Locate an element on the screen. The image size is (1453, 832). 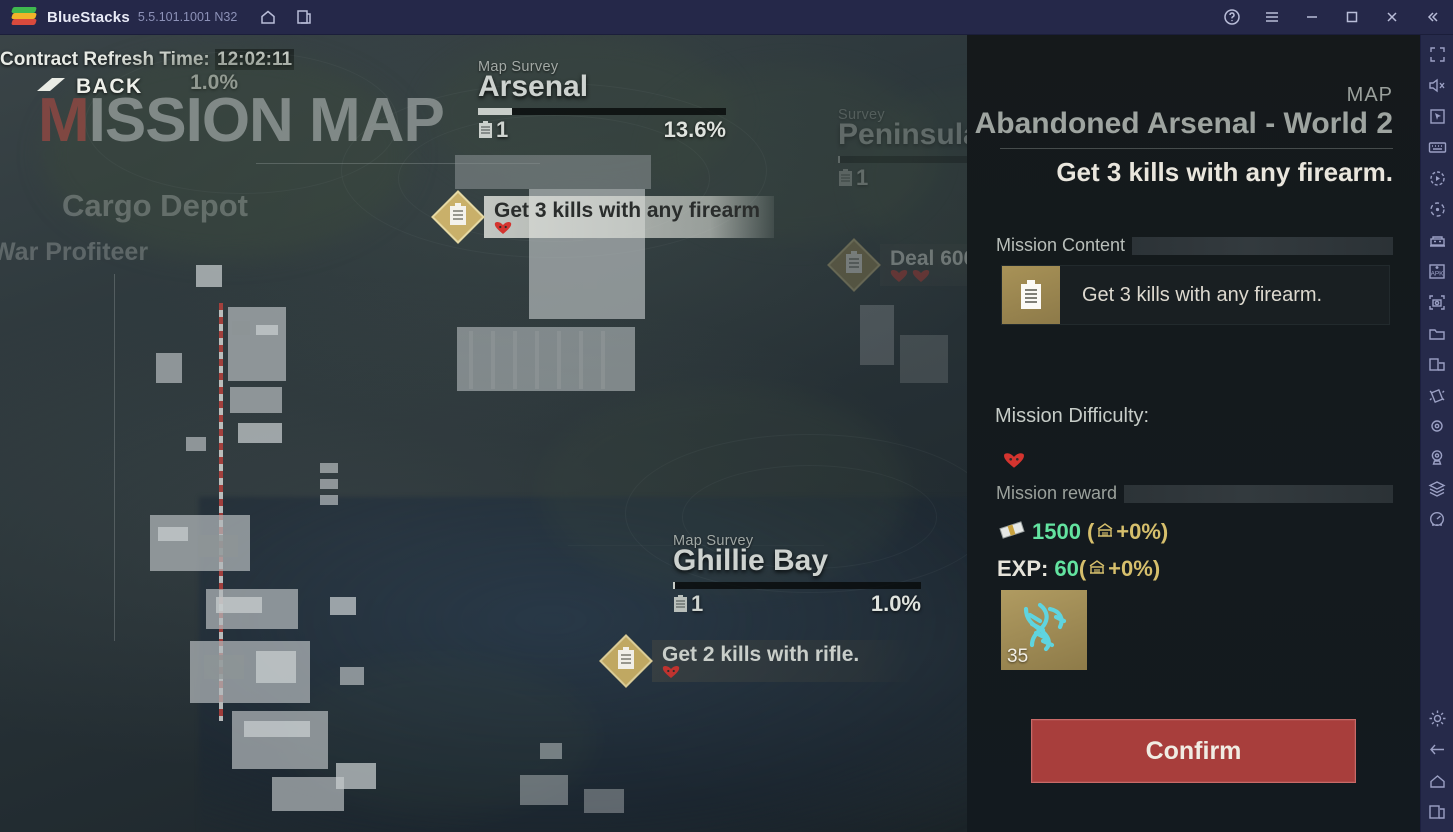
pointer-icon is located at coordinates (1437, 116).